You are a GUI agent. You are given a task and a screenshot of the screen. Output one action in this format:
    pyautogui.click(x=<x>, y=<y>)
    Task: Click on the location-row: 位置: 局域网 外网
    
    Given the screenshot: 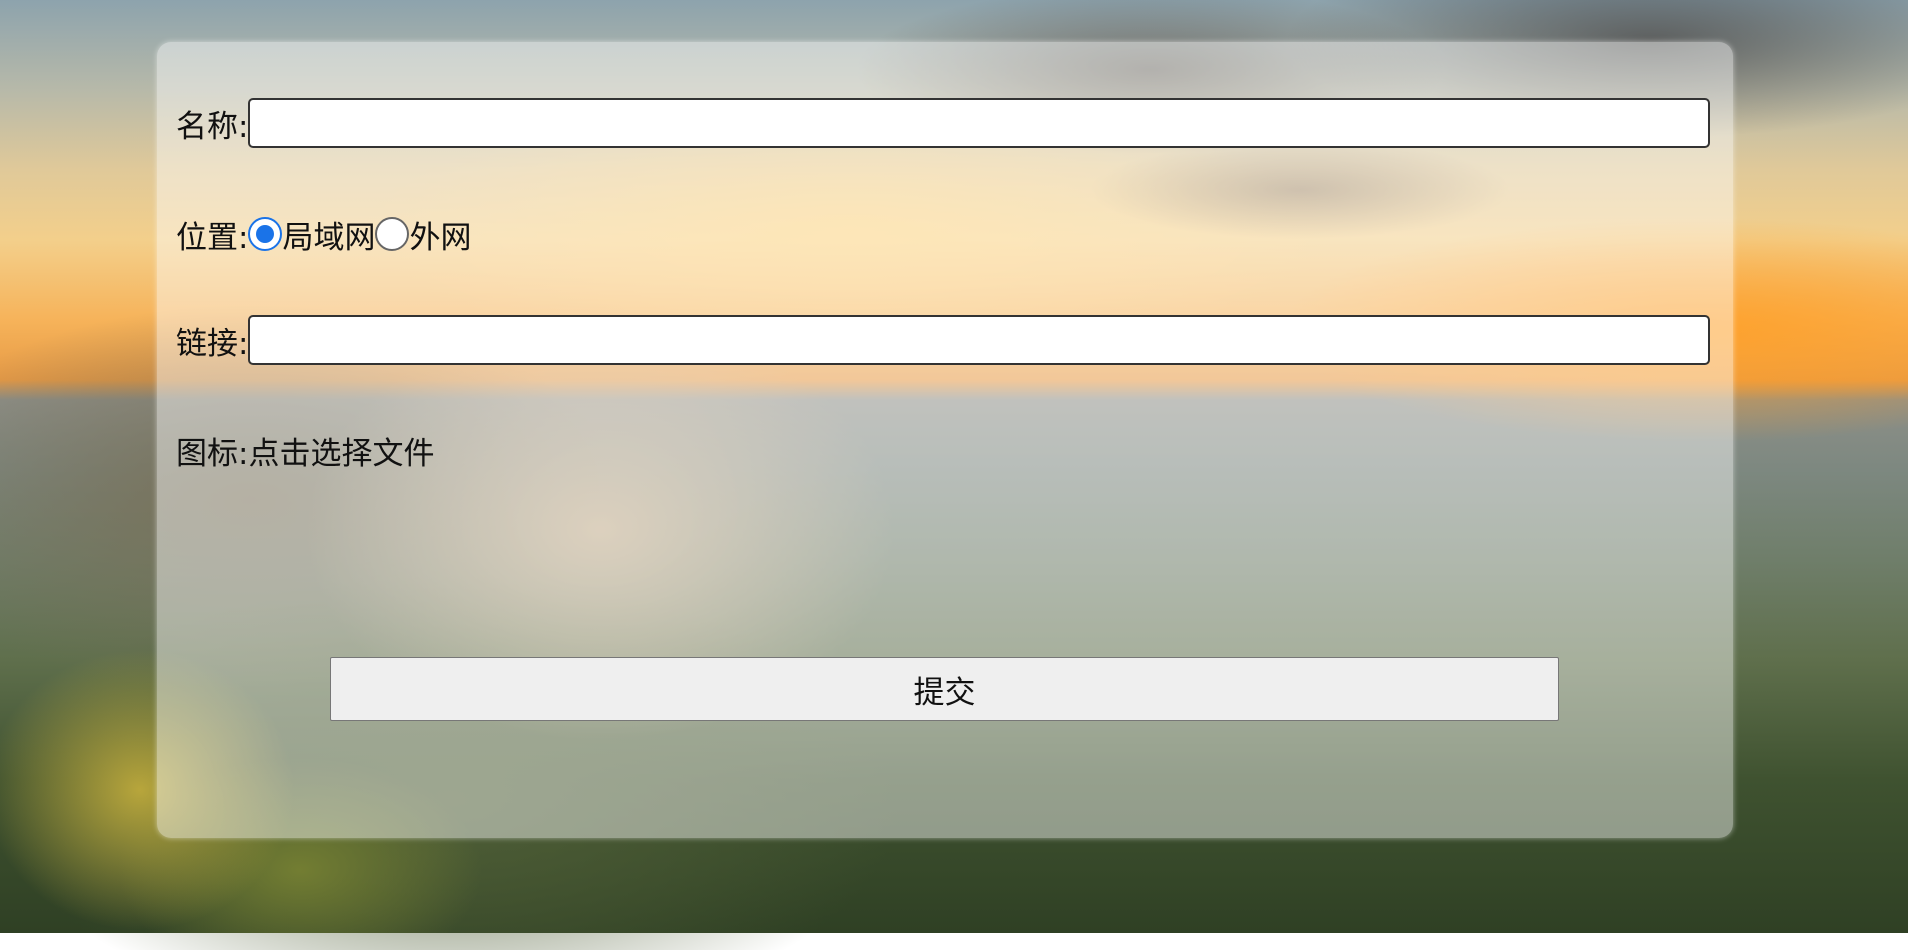 What is the action you would take?
    pyautogui.click(x=323, y=234)
    